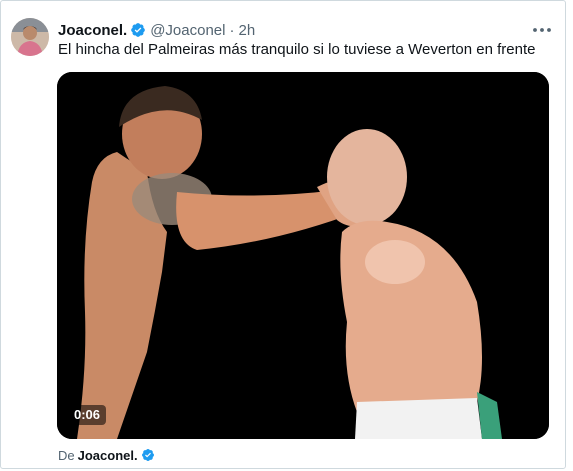  What do you see at coordinates (92, 30) in the screenshot?
I see `author-display-name: Joaconel.` at bounding box center [92, 30].